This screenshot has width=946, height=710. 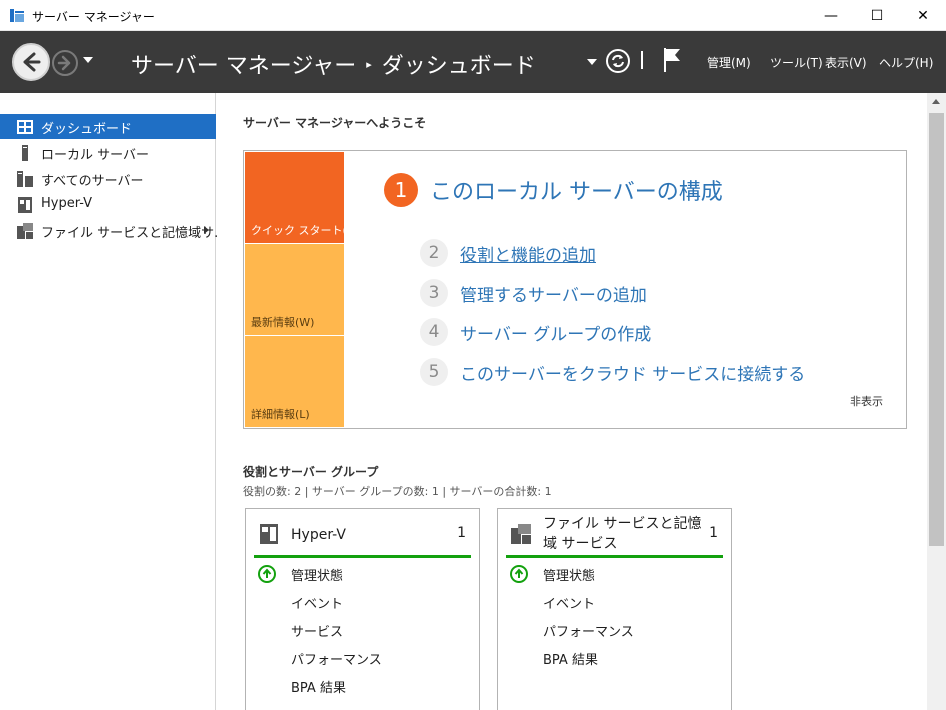 What do you see at coordinates (335, 123) in the screenshot?
I see `welcome-heading: サーバー マネージャーへようこそ` at bounding box center [335, 123].